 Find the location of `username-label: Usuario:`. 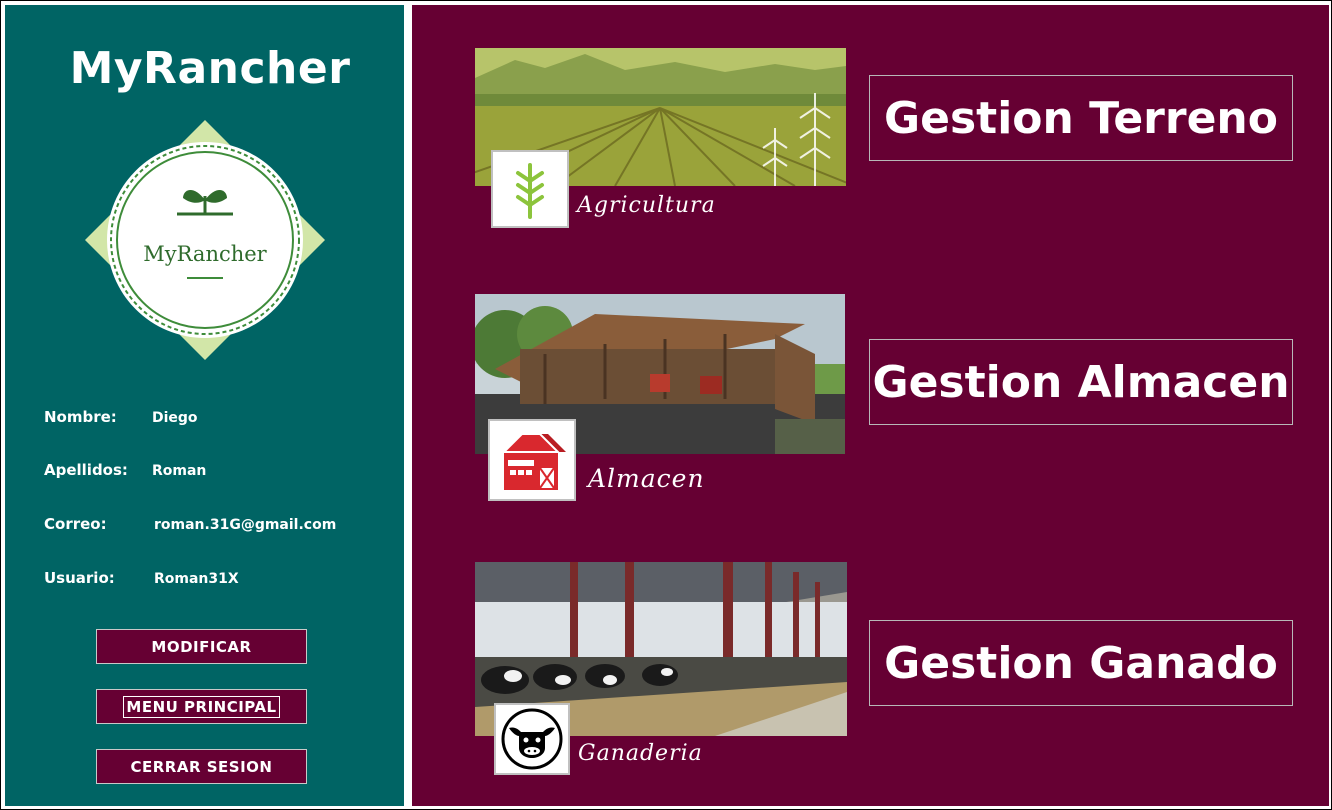

username-label: Usuario: is located at coordinates (79, 578).